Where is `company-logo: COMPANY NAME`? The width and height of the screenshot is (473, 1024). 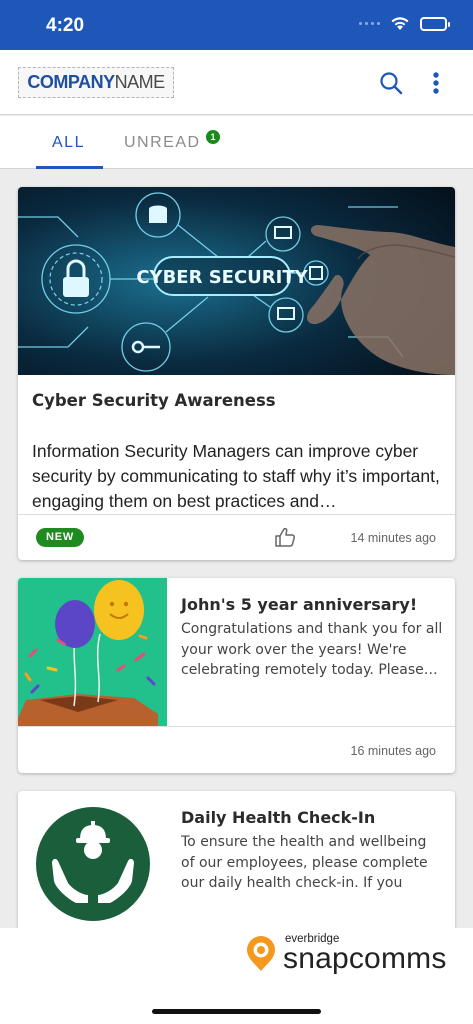 company-logo: COMPANY NAME is located at coordinates (96, 82).